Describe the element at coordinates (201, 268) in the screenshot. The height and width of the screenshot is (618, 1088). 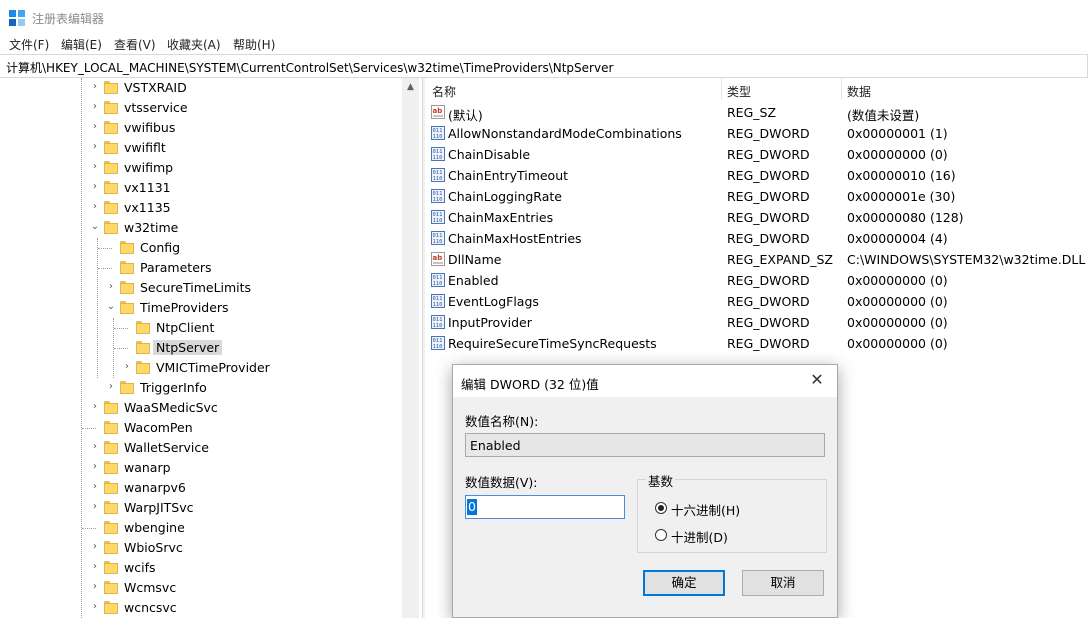
I see `tree-item: Parameters` at that location.